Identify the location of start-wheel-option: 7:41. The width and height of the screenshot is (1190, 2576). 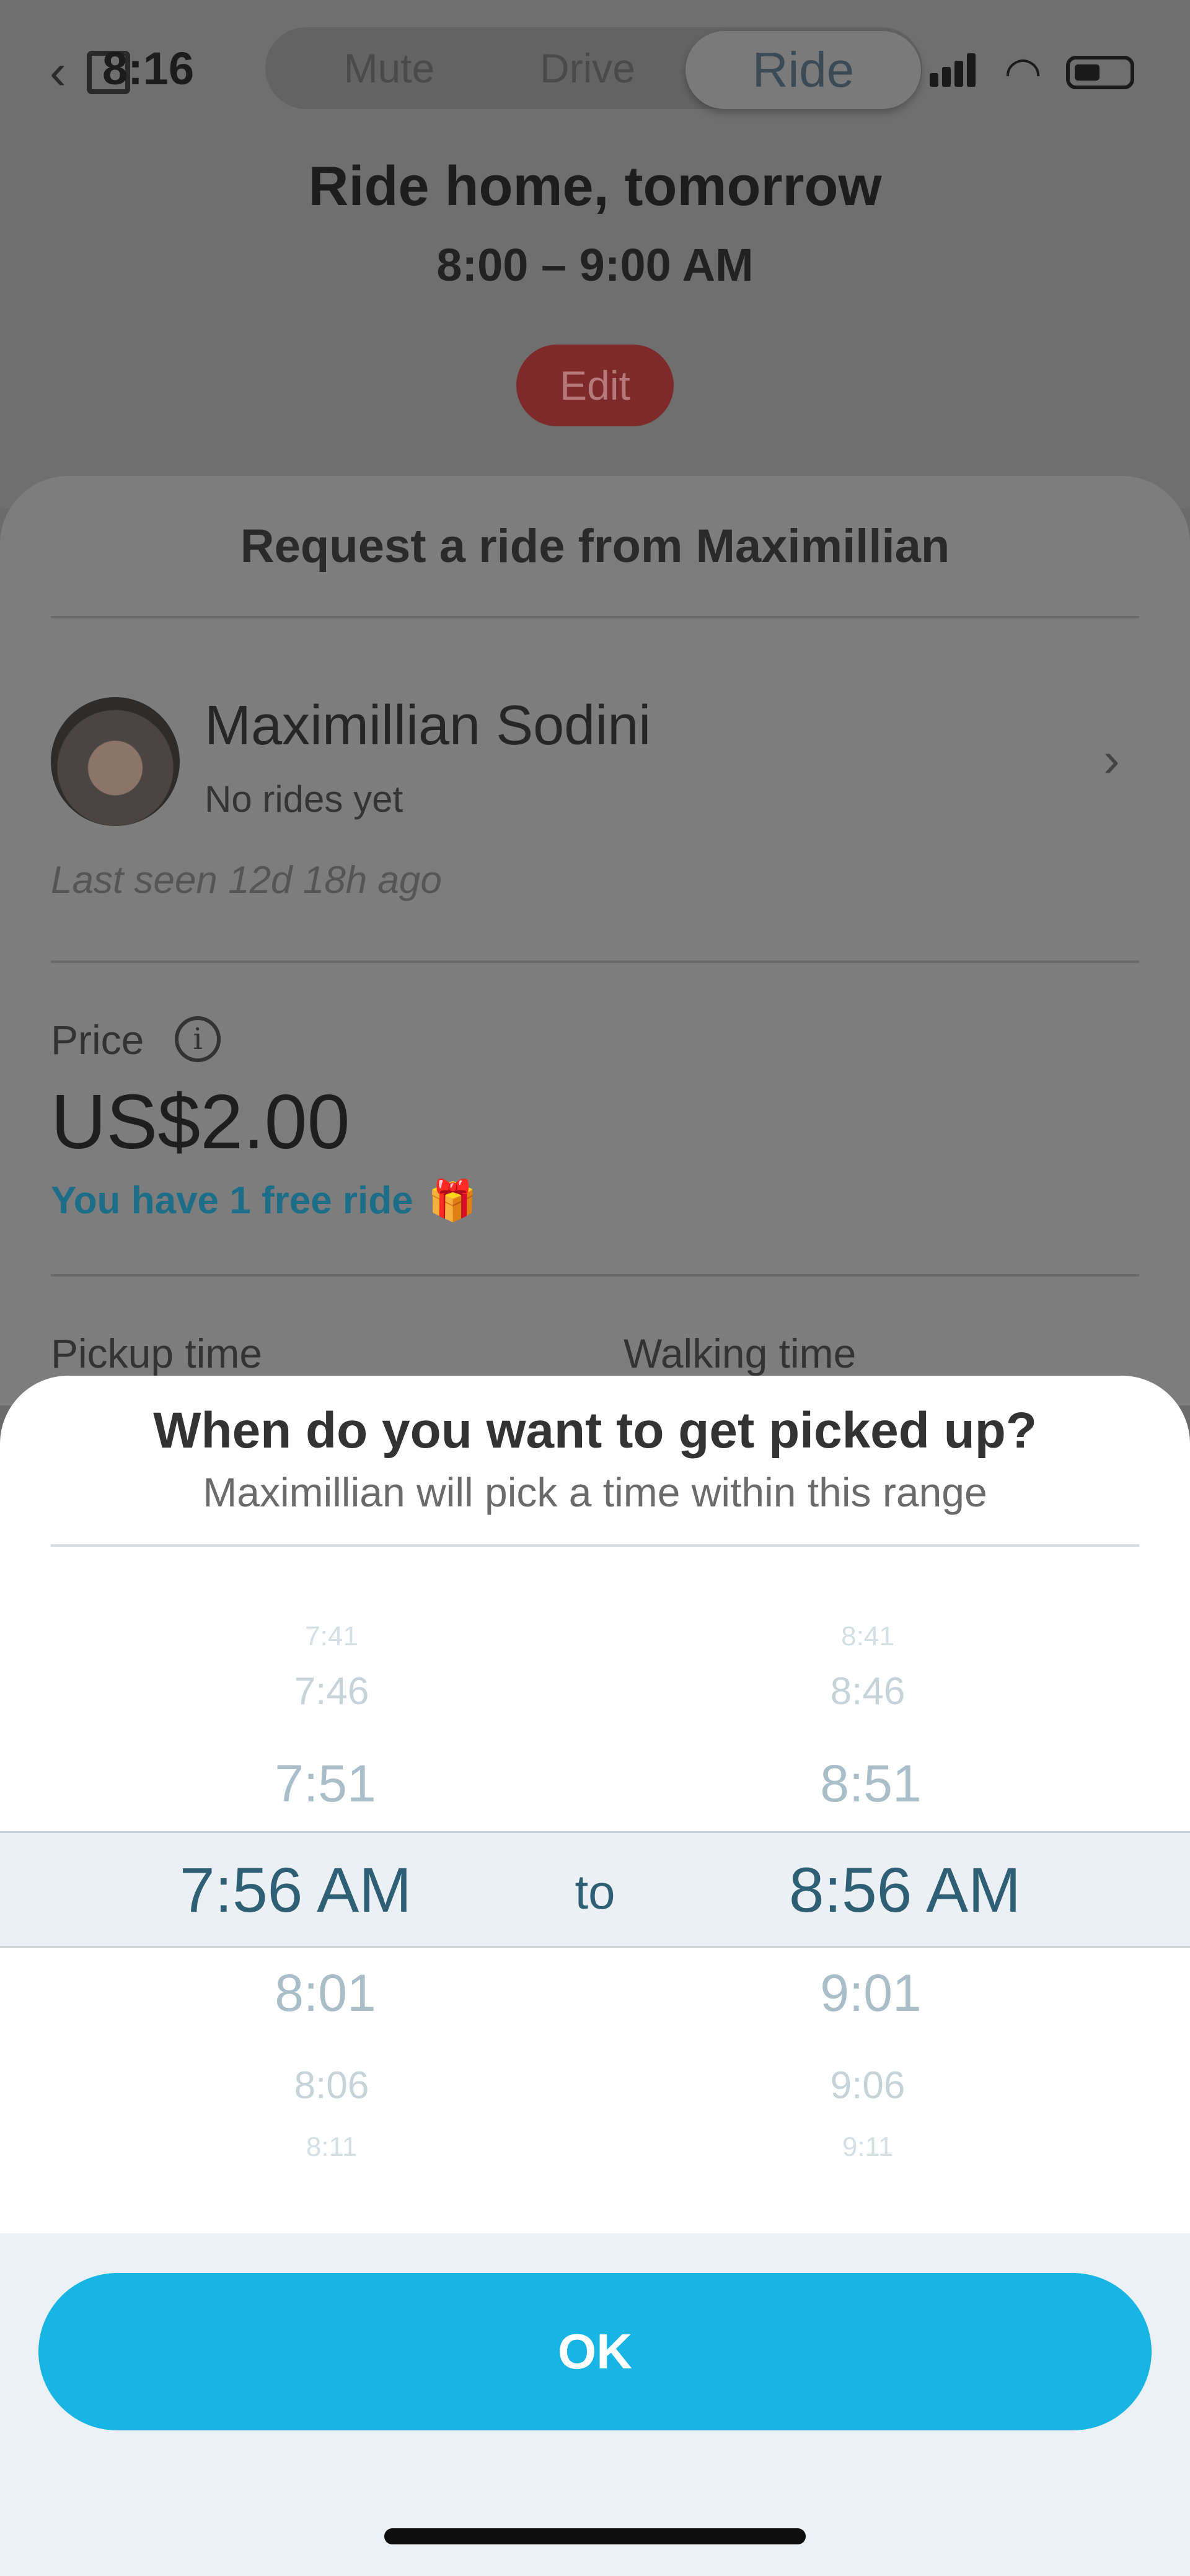
(332, 1634).